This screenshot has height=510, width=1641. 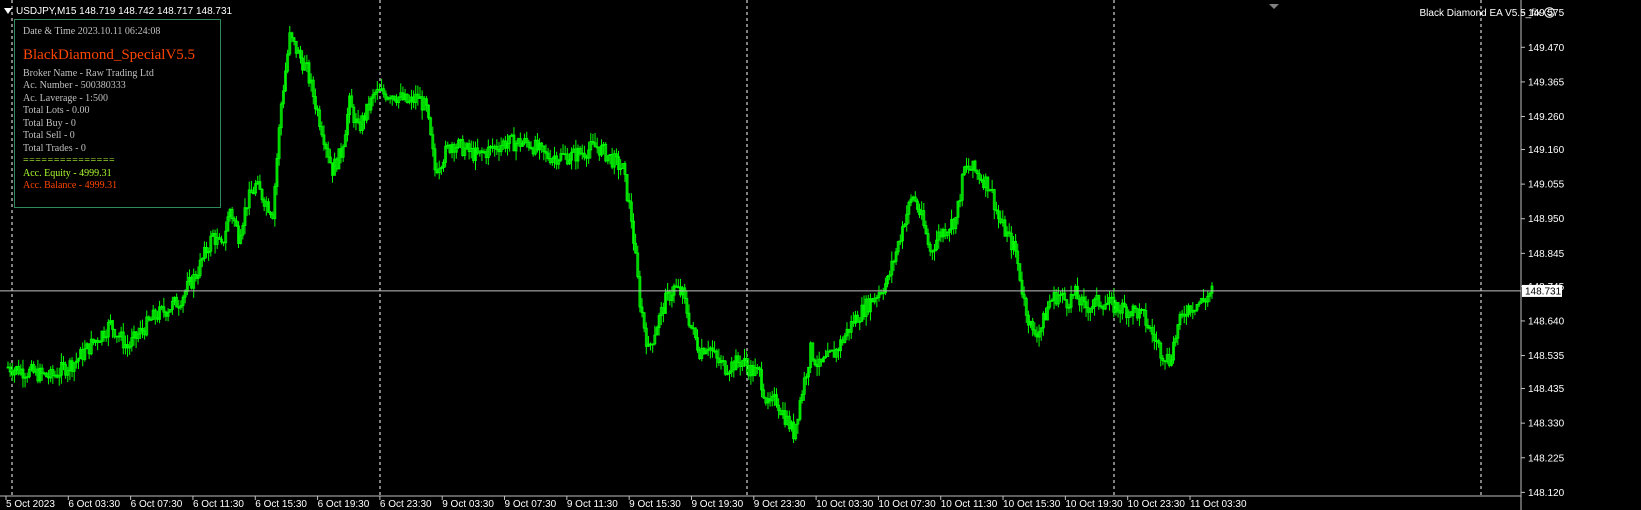 What do you see at coordinates (1546, 356) in the screenshot?
I see `price-tick-label: 148.535` at bounding box center [1546, 356].